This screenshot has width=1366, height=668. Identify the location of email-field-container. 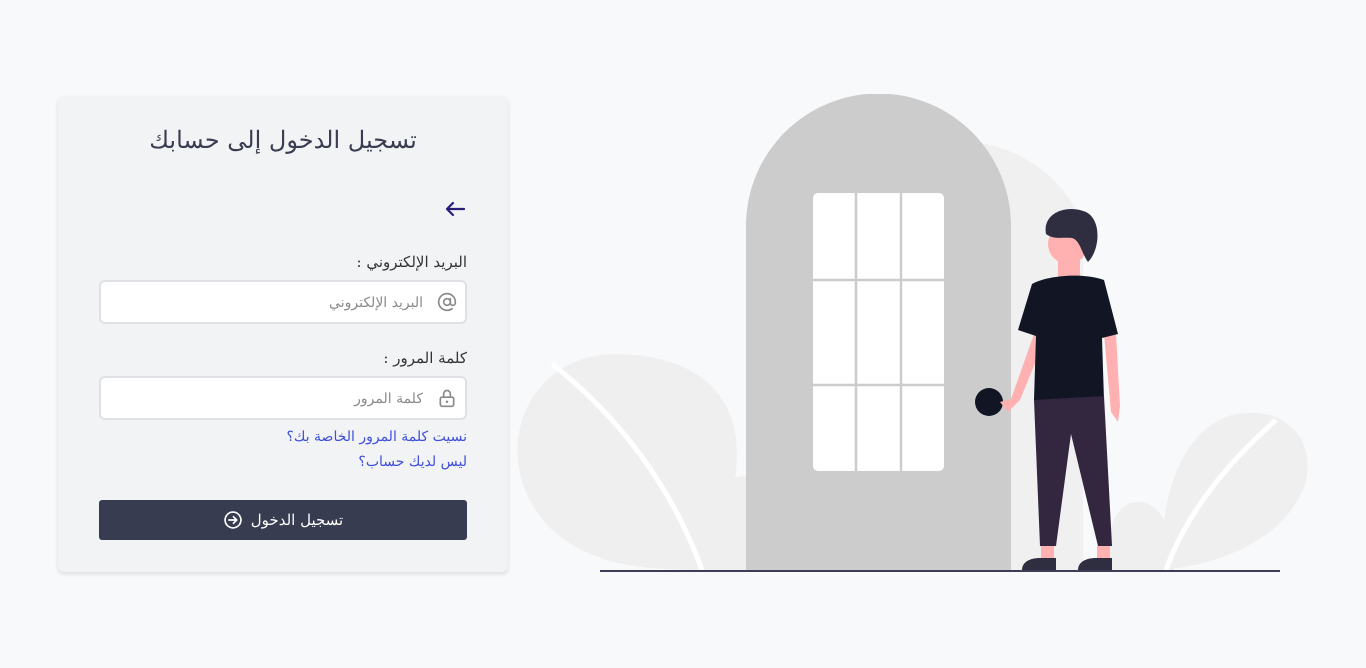
(283, 302).